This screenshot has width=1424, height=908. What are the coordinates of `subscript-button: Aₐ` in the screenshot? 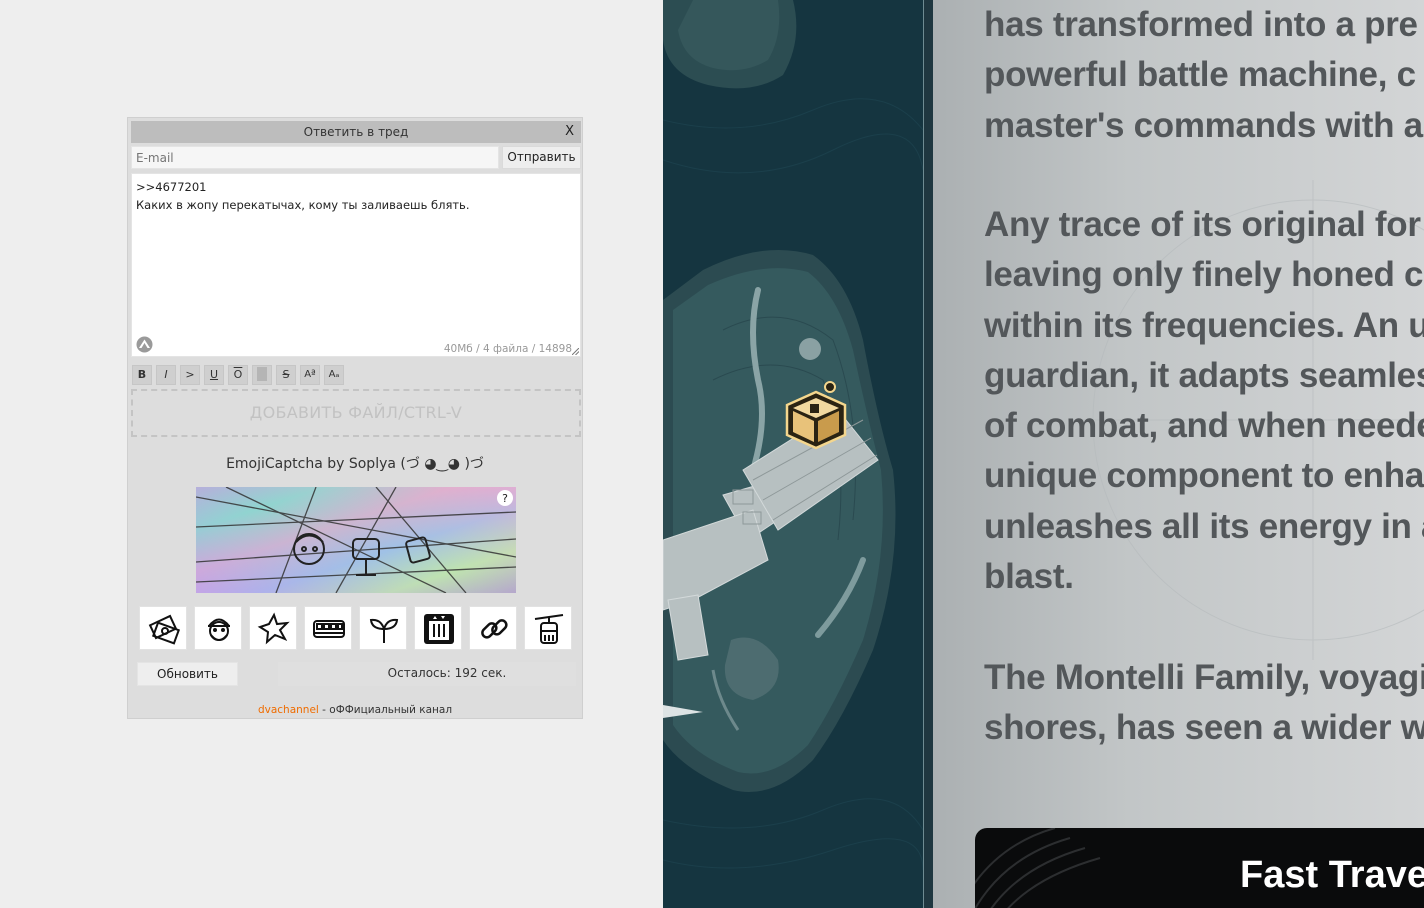 It's located at (334, 375).